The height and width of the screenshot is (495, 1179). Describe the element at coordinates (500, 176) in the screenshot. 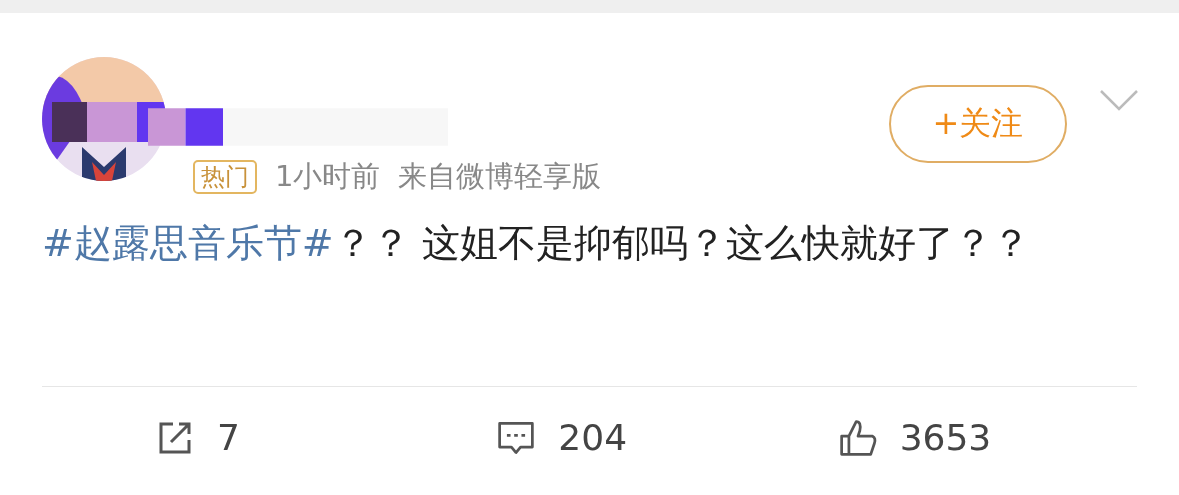

I see `post-source: 来自微博轻享版` at that location.